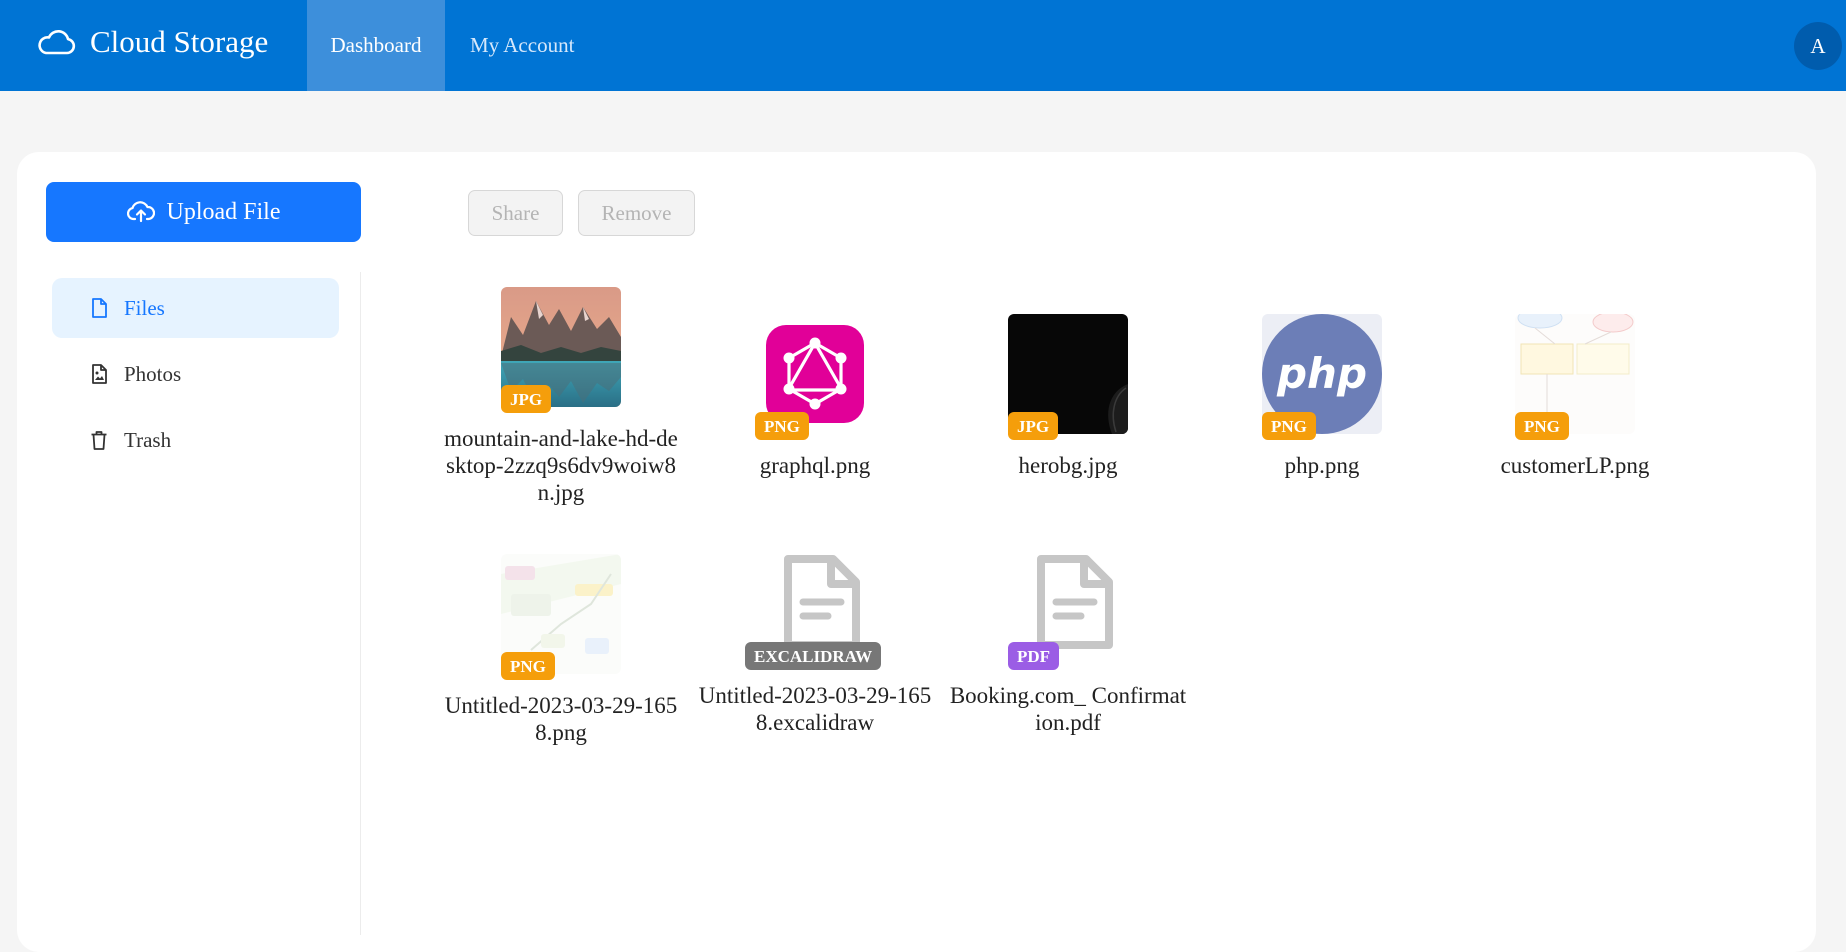  Describe the element at coordinates (813, 656) in the screenshot. I see `file-type-badge: EXCALIDRAW` at that location.